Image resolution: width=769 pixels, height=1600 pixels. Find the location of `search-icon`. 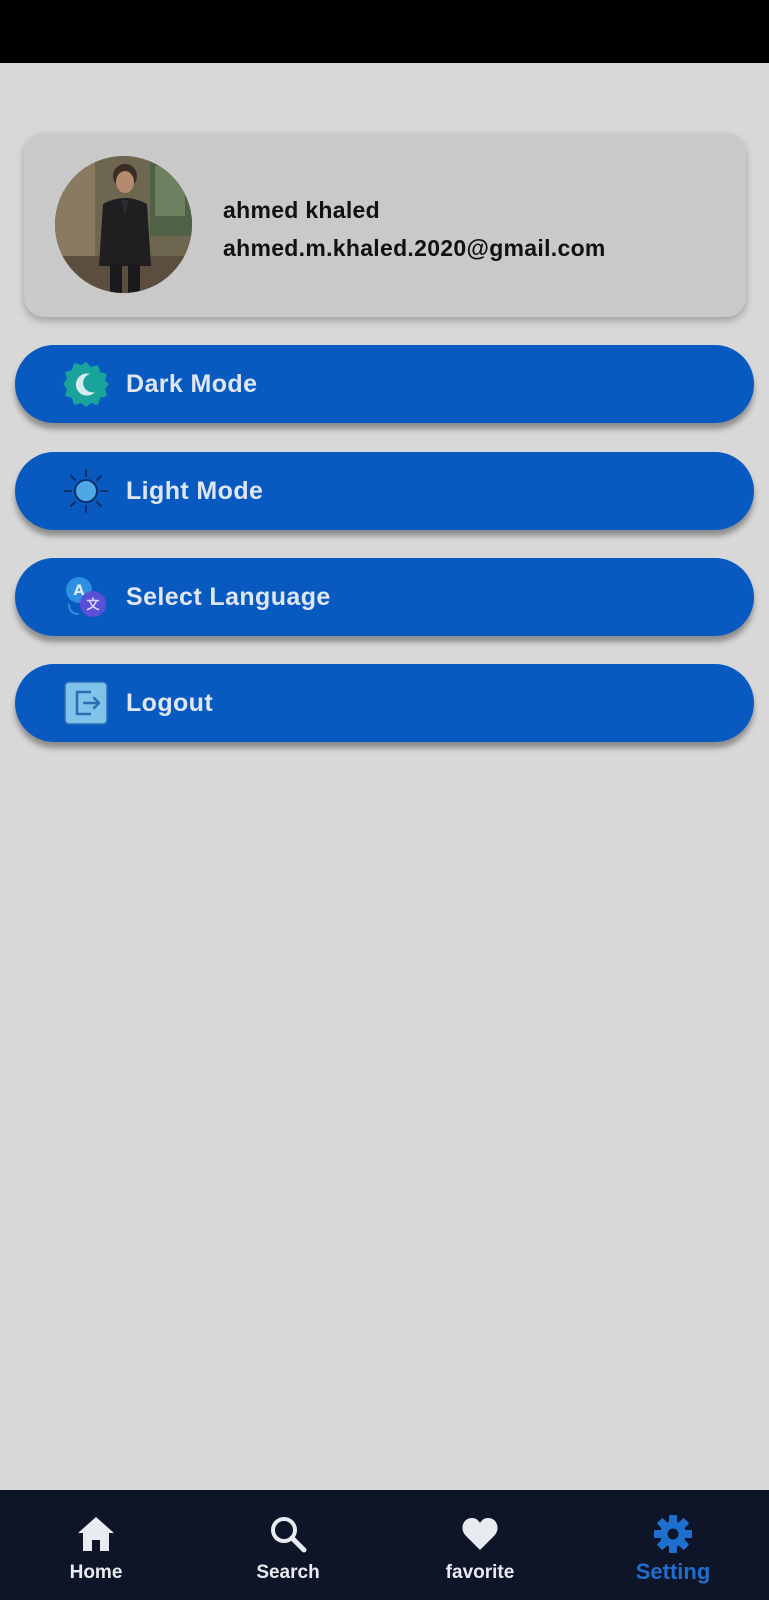

search-icon is located at coordinates (288, 1534).